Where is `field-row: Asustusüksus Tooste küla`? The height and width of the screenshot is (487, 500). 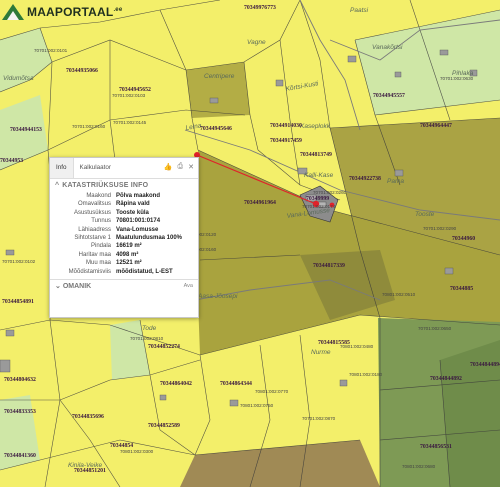
field-row: Asustusüksus Tooste küla is located at coordinates (111, 212).